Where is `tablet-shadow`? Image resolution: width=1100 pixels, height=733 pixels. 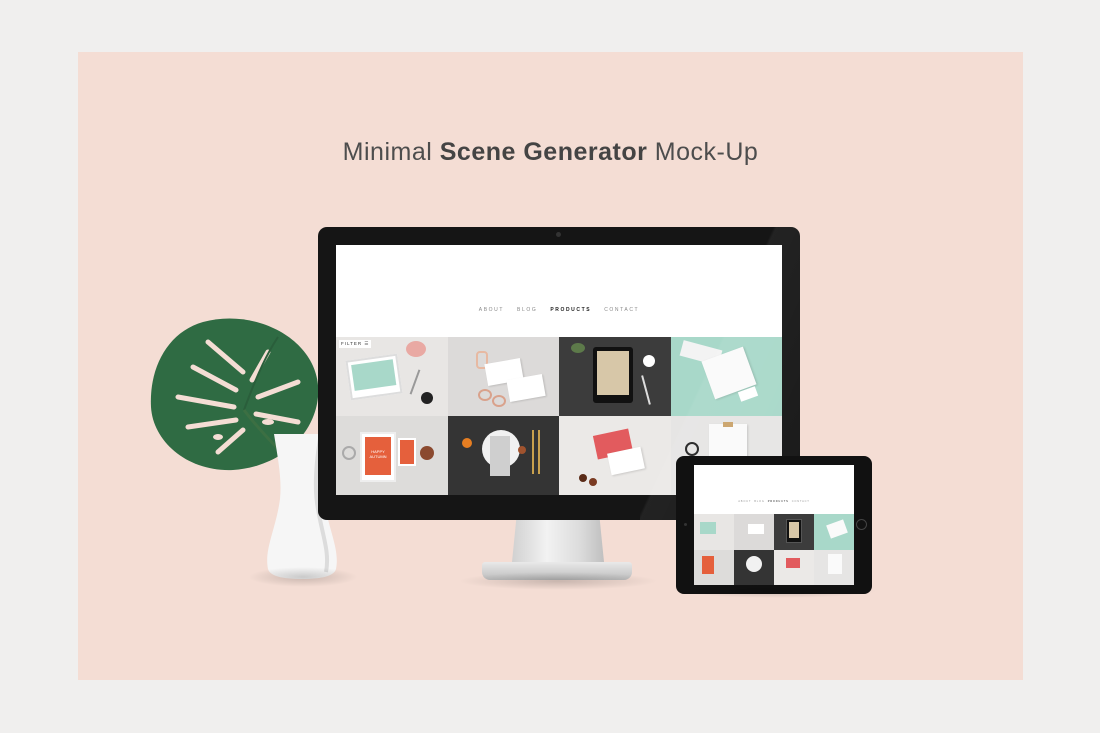 tablet-shadow is located at coordinates (778, 591).